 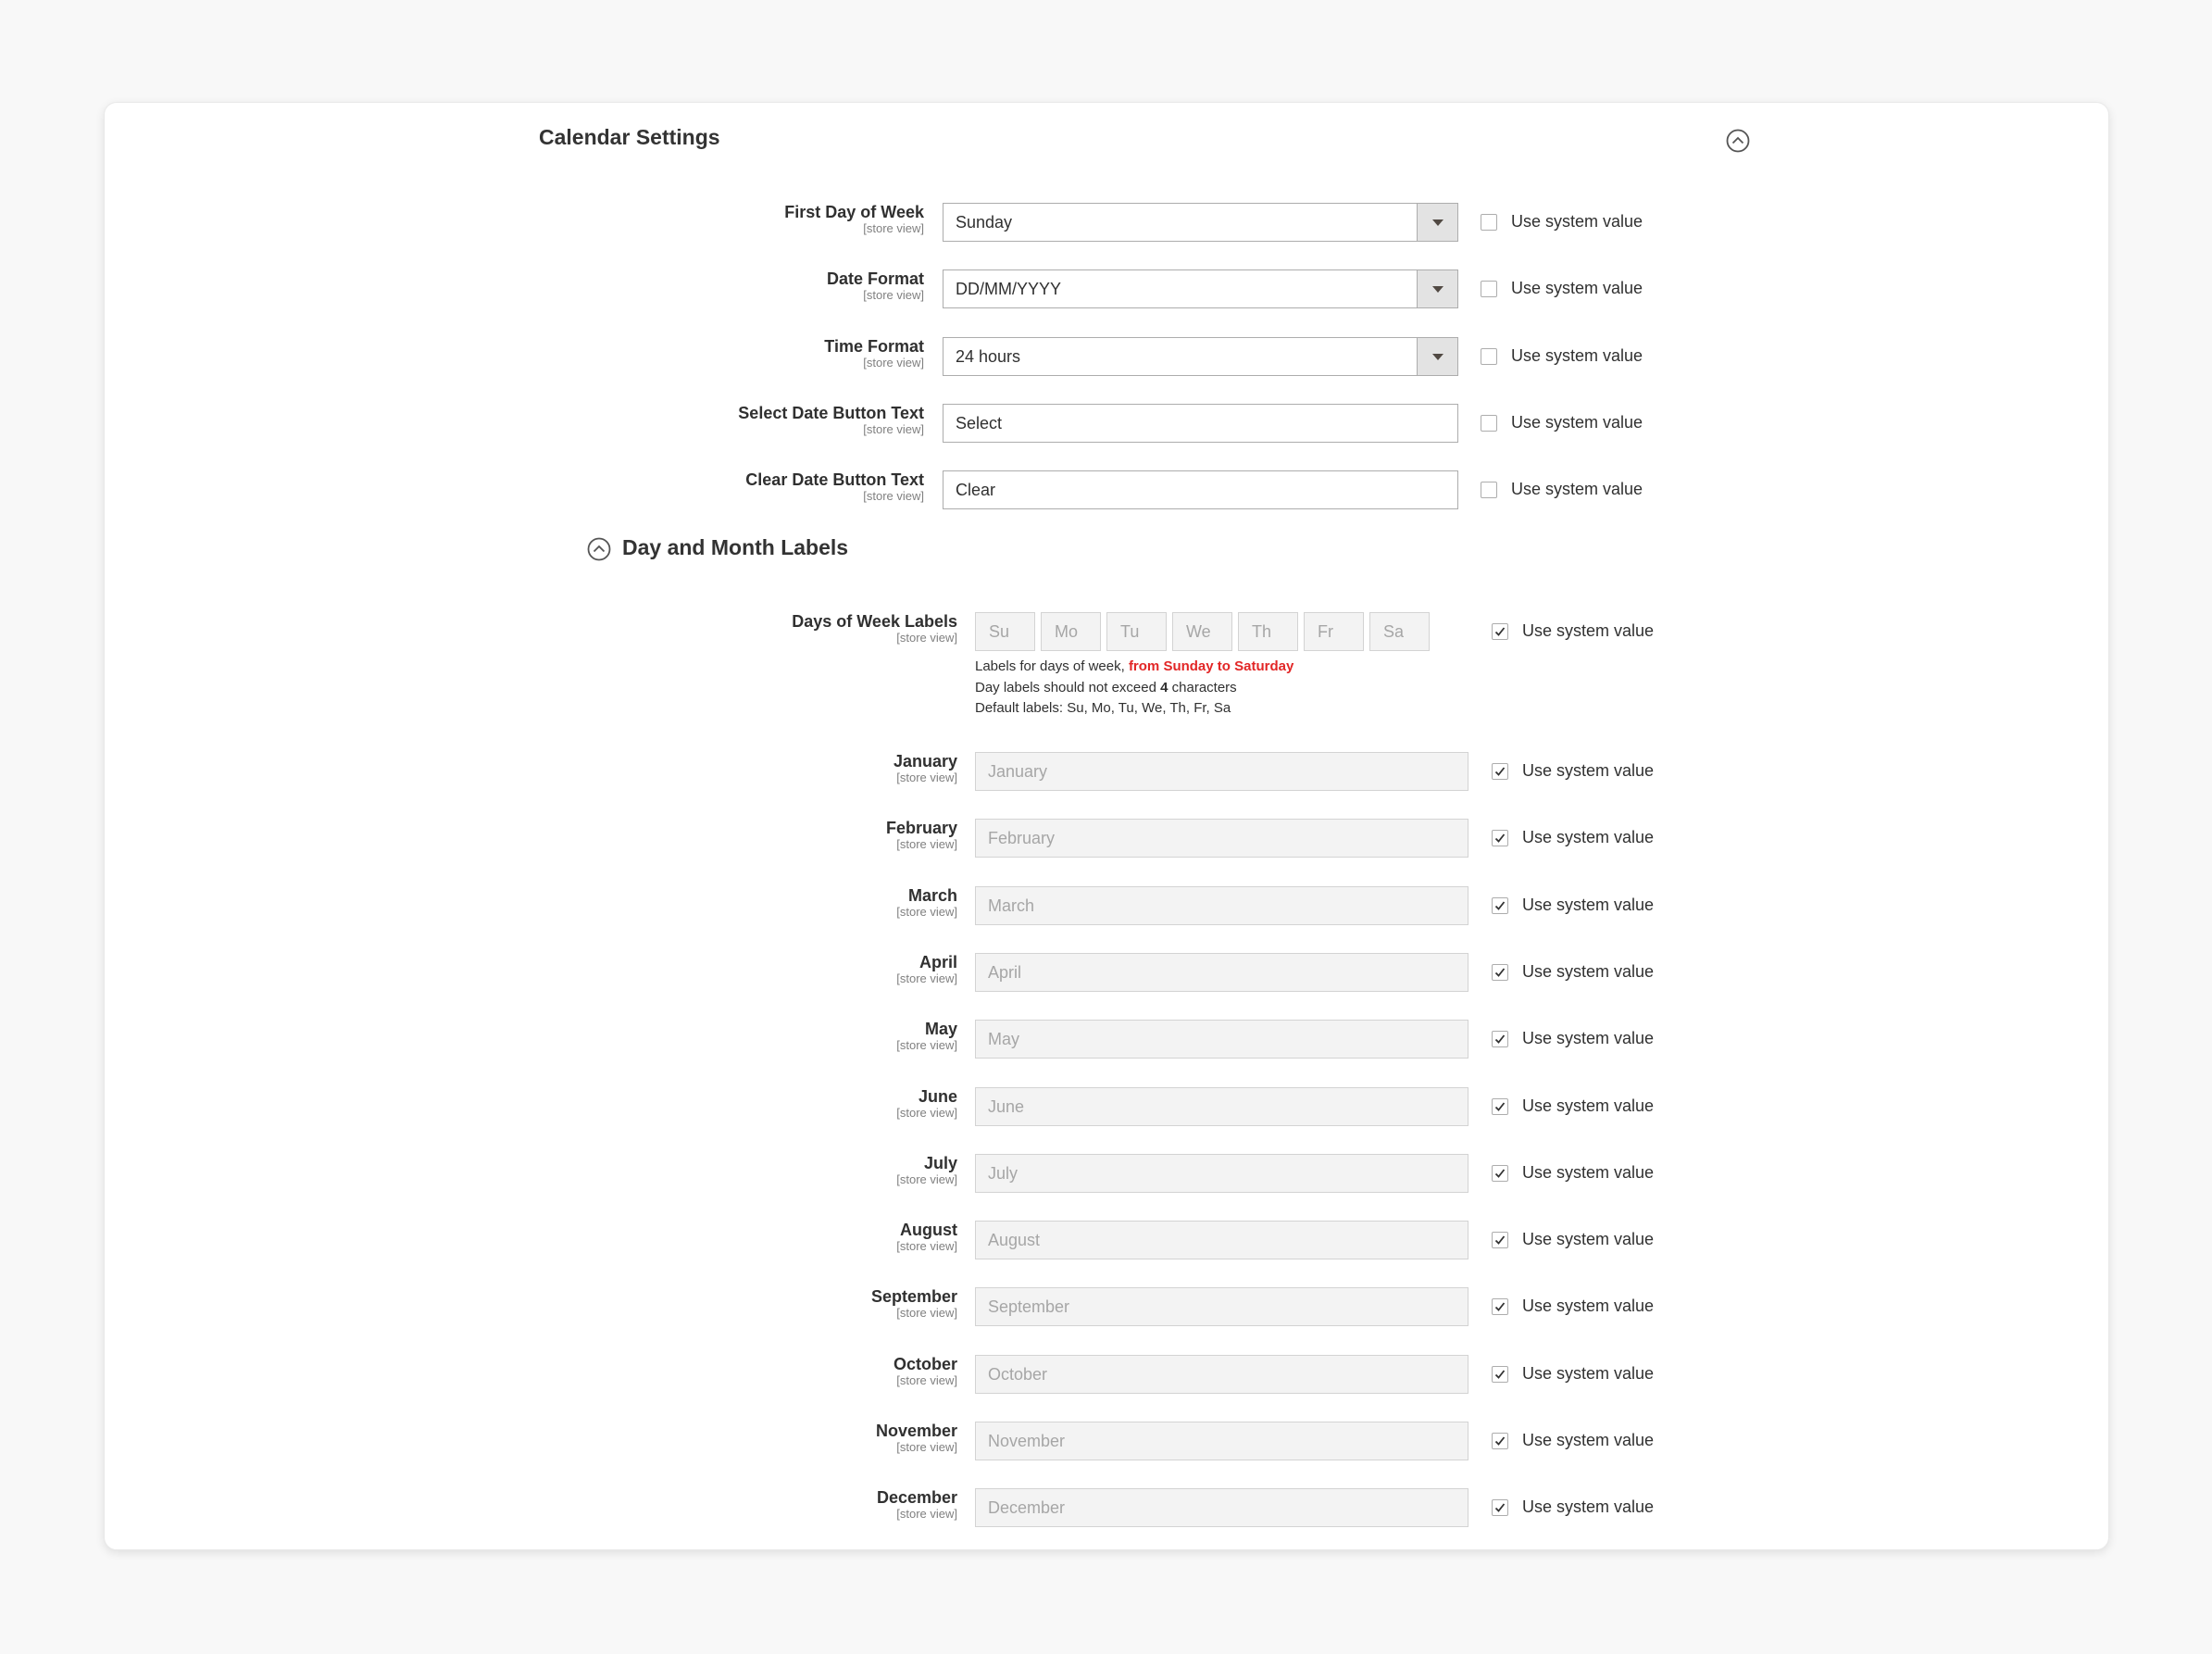 I want to click on select-value: DD/MM/YYYY, so click(x=1009, y=289).